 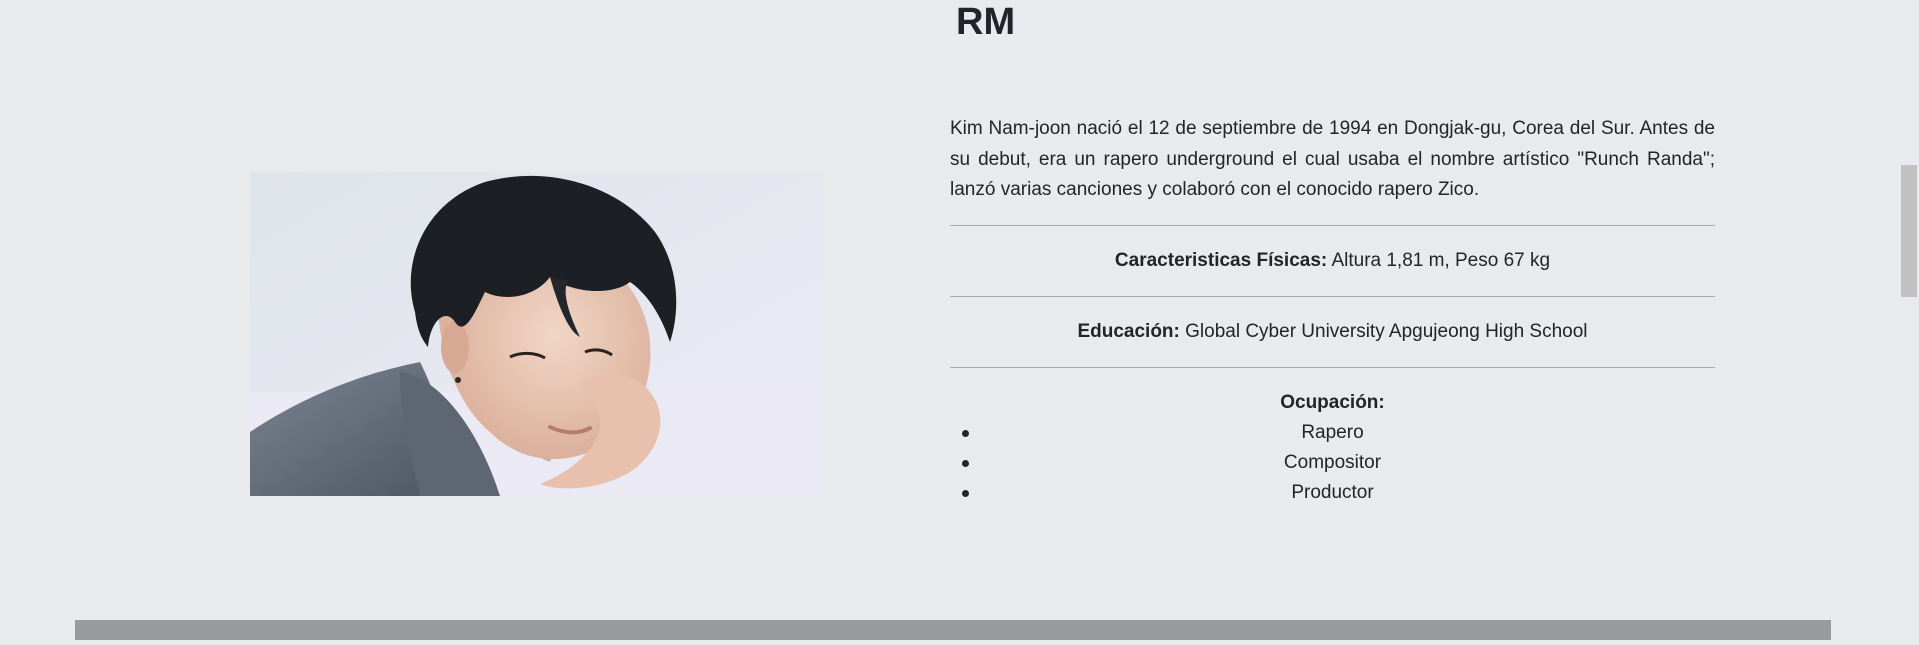 I want to click on scrollbar, so click(x=1908, y=322).